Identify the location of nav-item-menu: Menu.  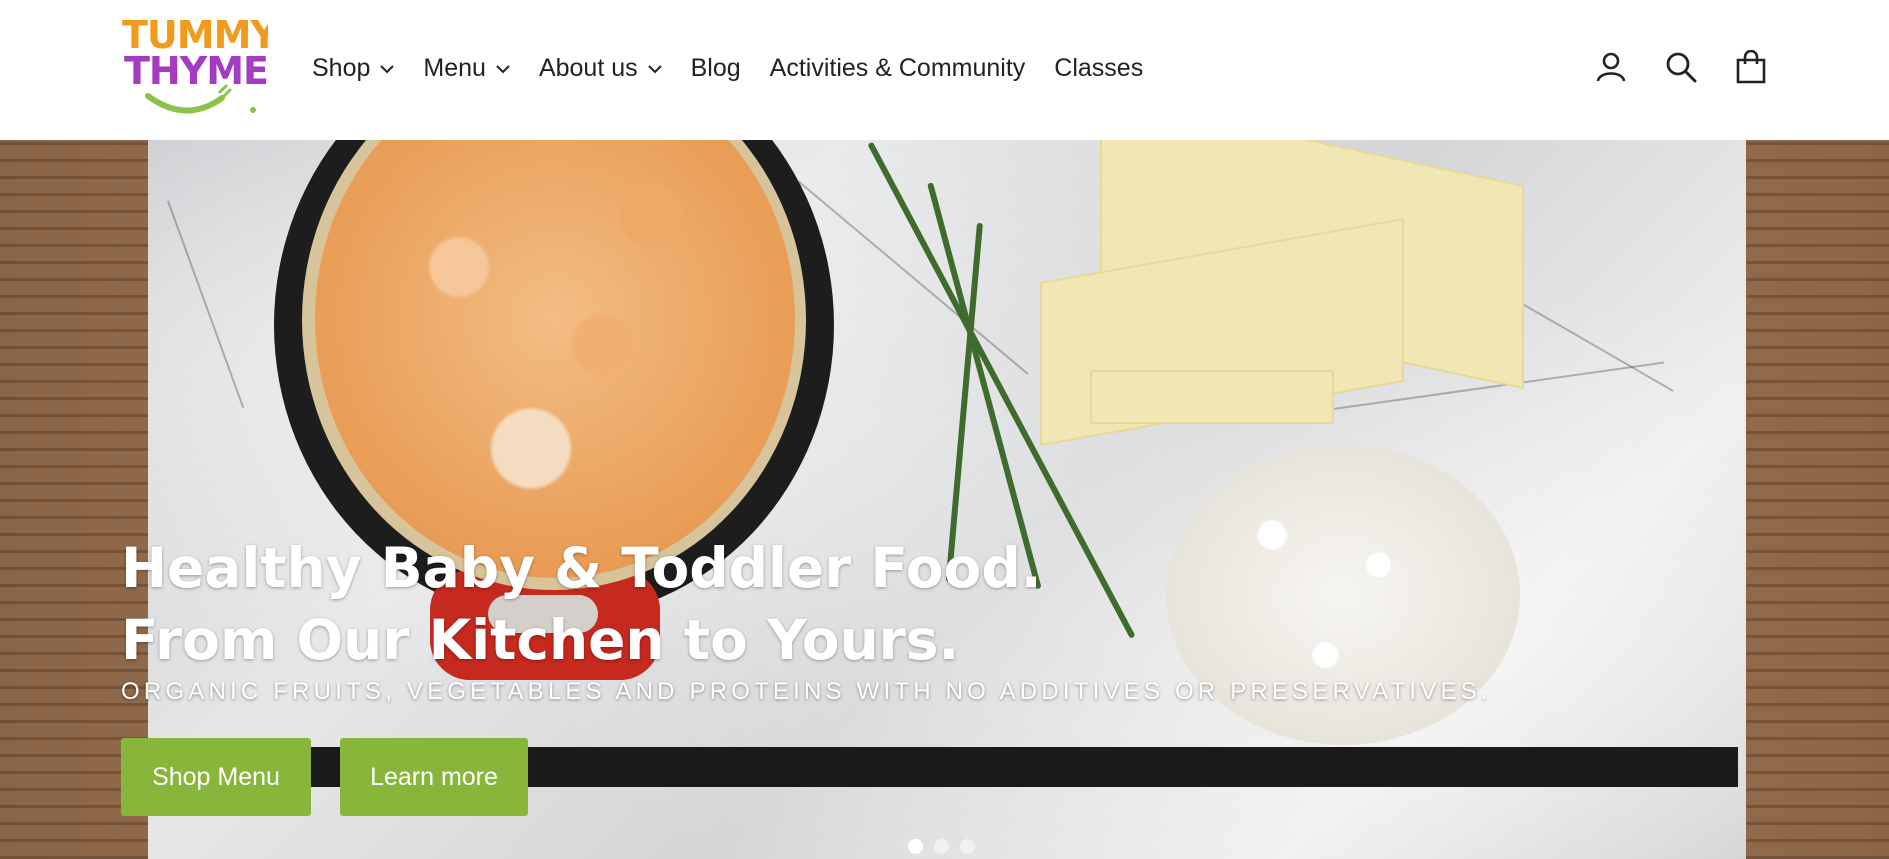
(466, 68).